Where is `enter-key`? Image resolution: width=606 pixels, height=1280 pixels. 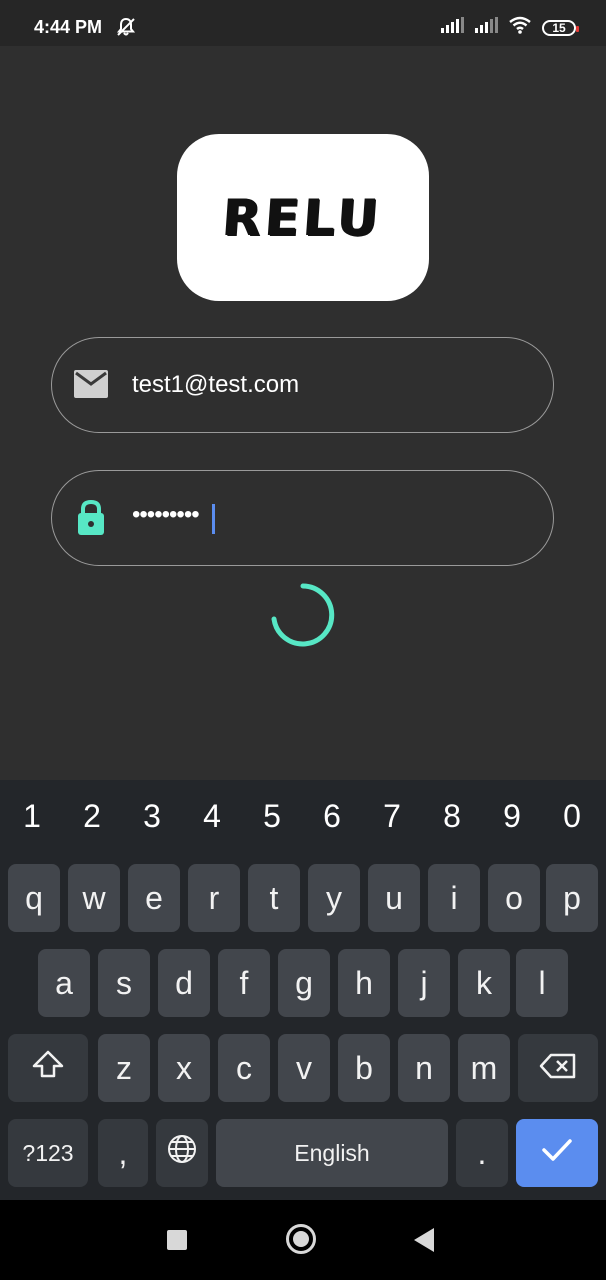 enter-key is located at coordinates (557, 1153).